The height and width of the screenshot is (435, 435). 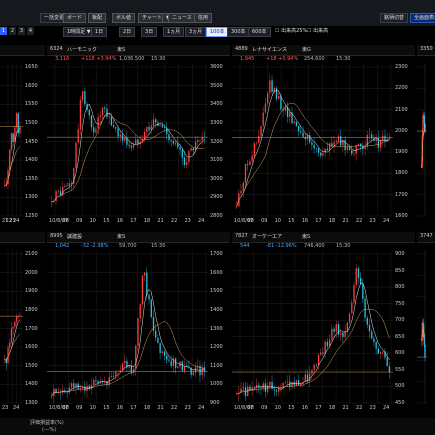 What do you see at coordinates (99, 59) in the screenshot?
I see `price-change: +118 +3.94%` at bounding box center [99, 59].